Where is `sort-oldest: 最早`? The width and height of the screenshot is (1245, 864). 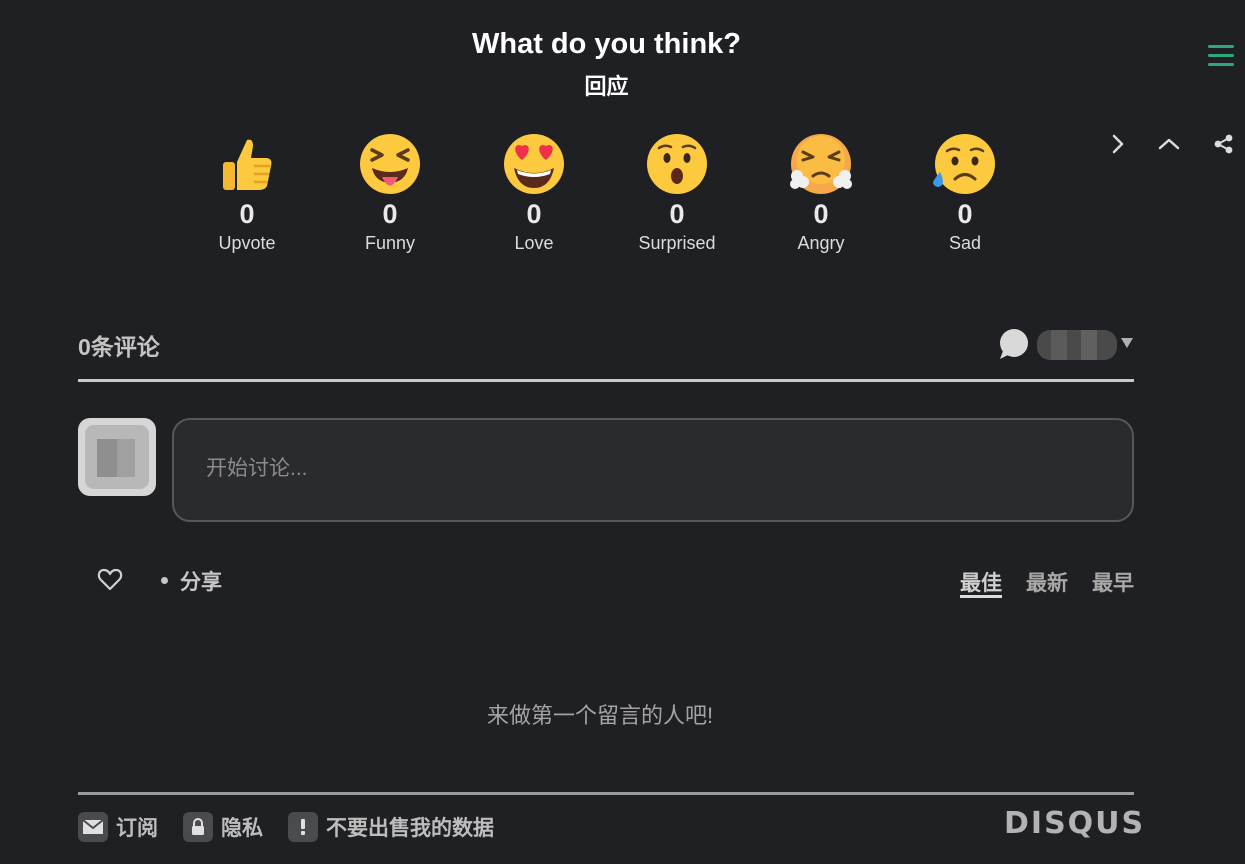 sort-oldest: 最早 is located at coordinates (1113, 582).